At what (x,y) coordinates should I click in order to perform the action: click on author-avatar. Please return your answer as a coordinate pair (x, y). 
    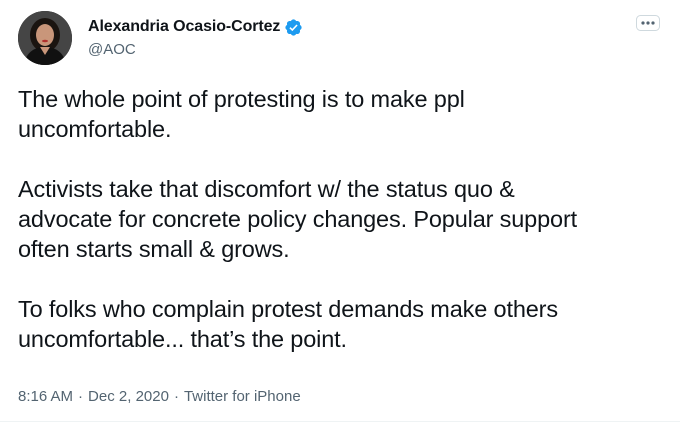
    Looking at the image, I should click on (45, 38).